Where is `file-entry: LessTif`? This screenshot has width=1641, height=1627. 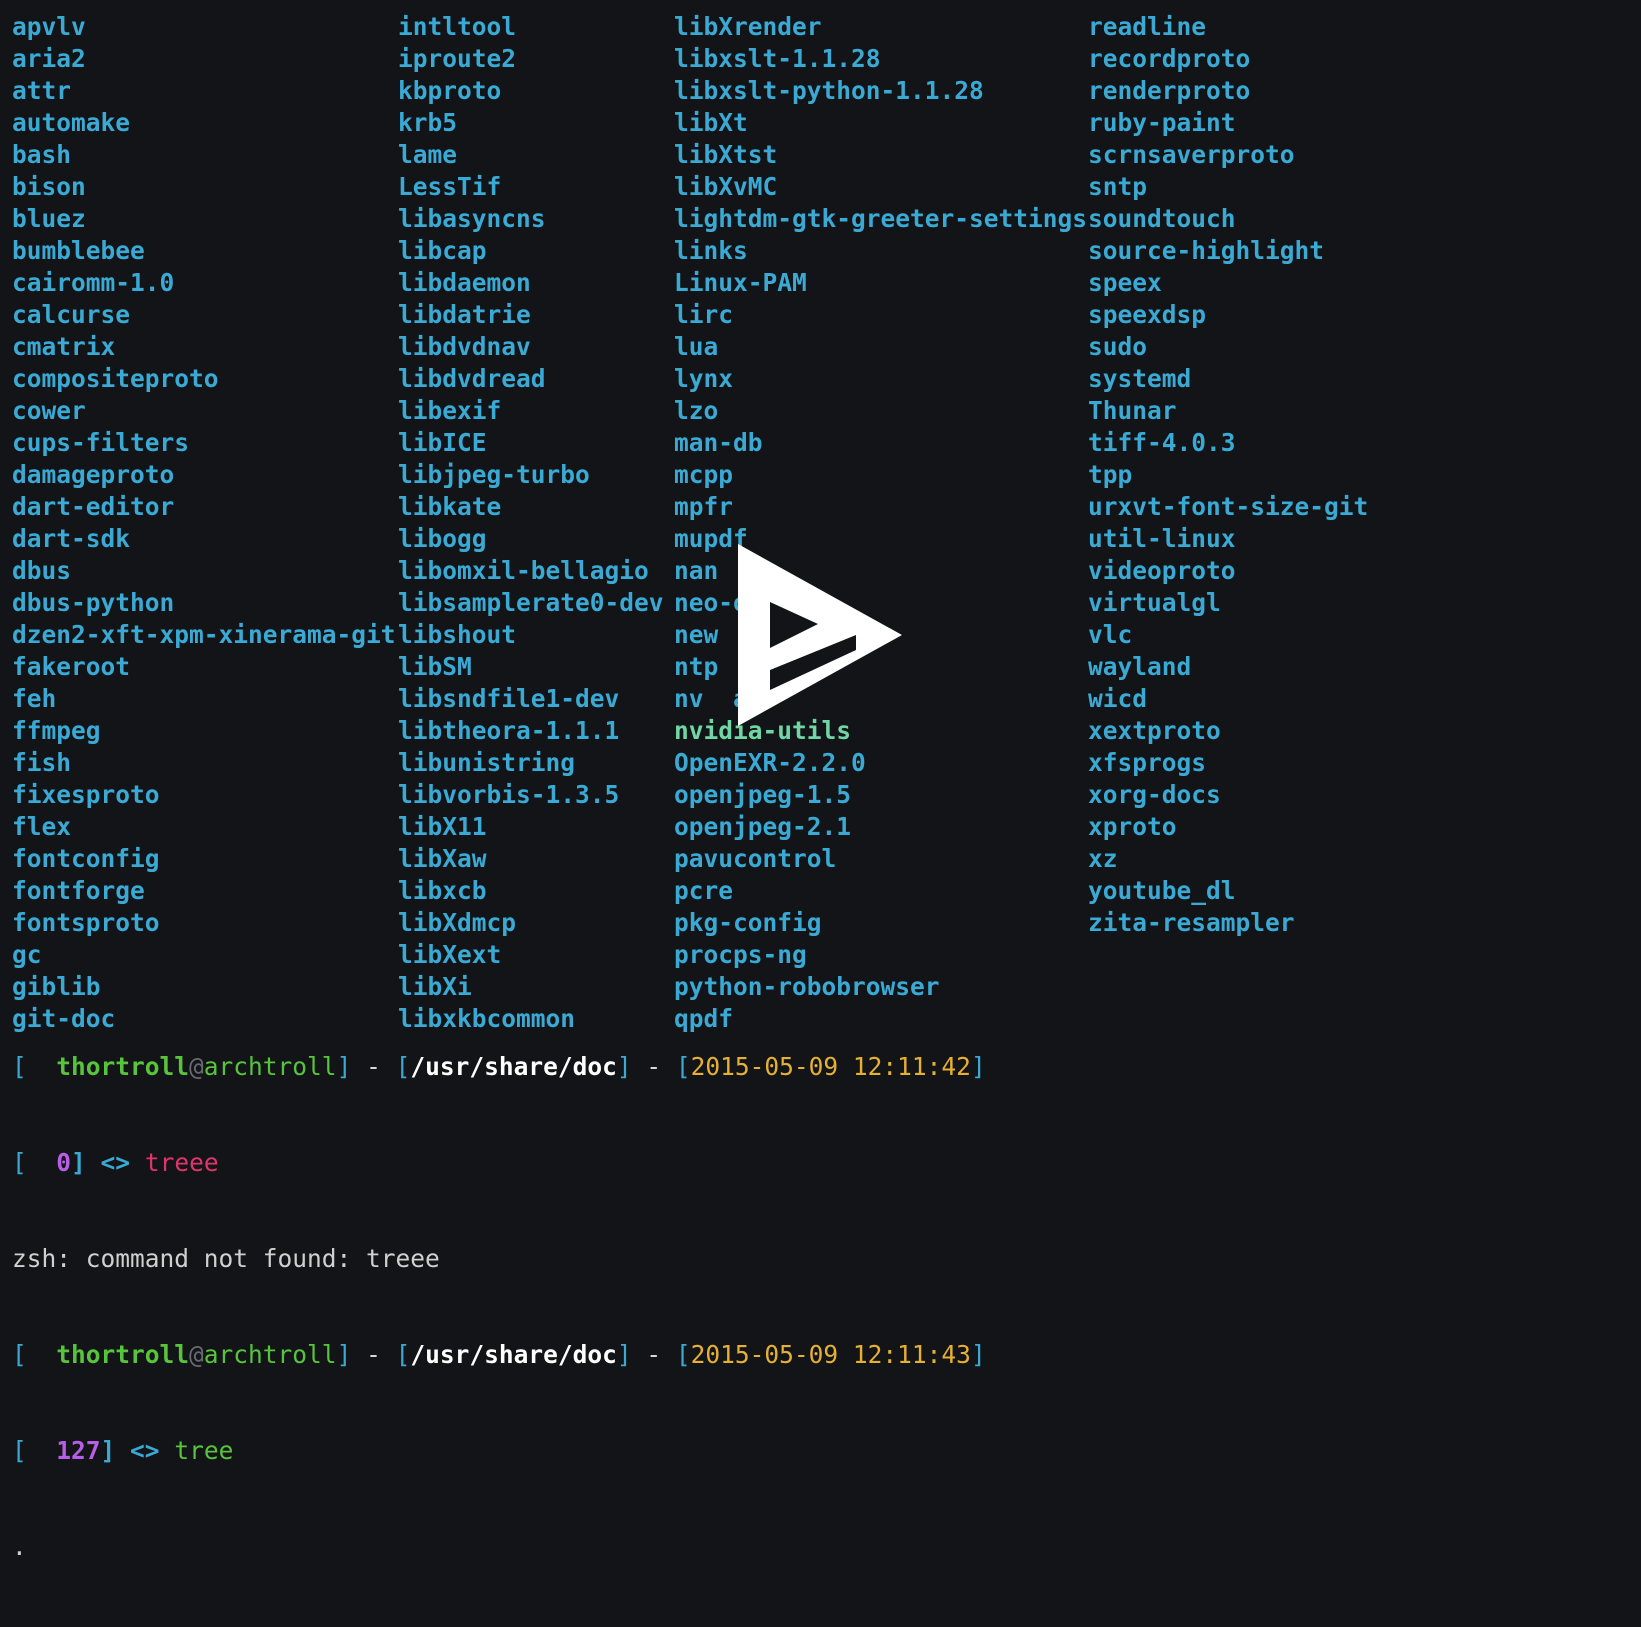 file-entry: LessTif is located at coordinates (450, 186).